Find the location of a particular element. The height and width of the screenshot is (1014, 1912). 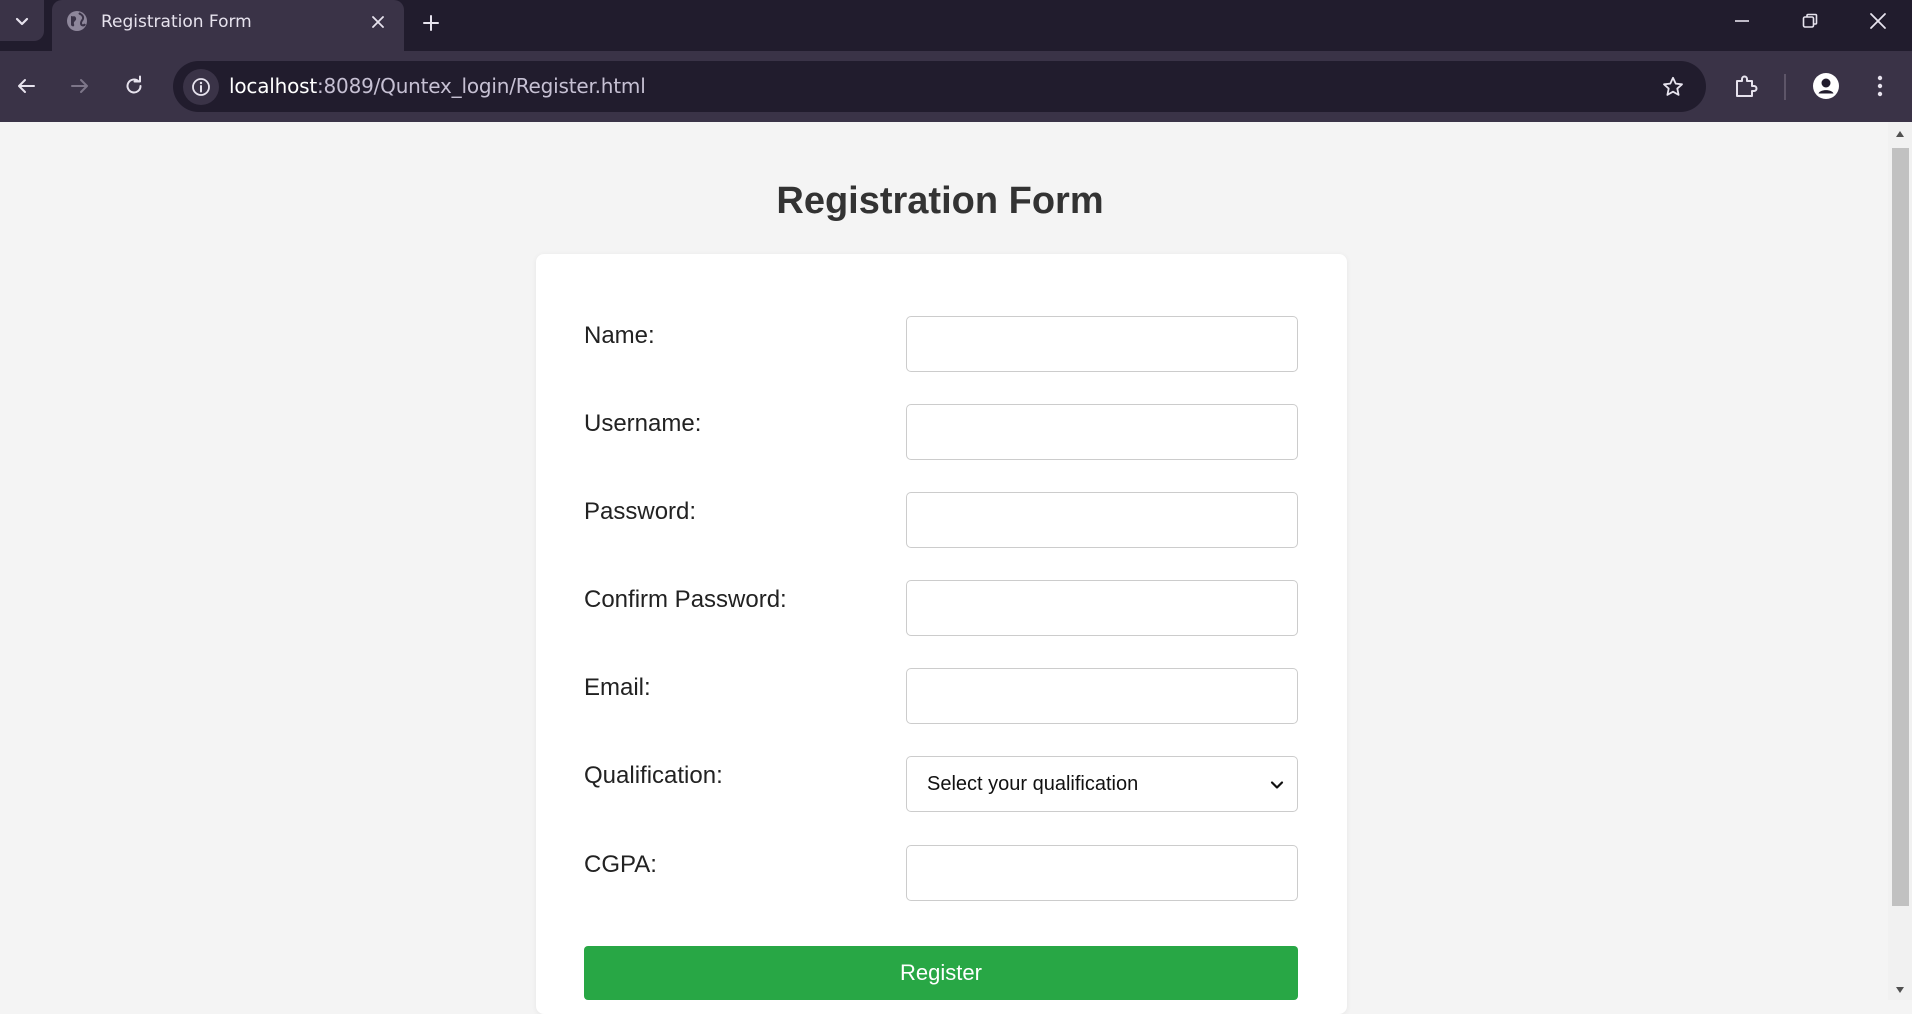

cgpa-input is located at coordinates (1102, 873).